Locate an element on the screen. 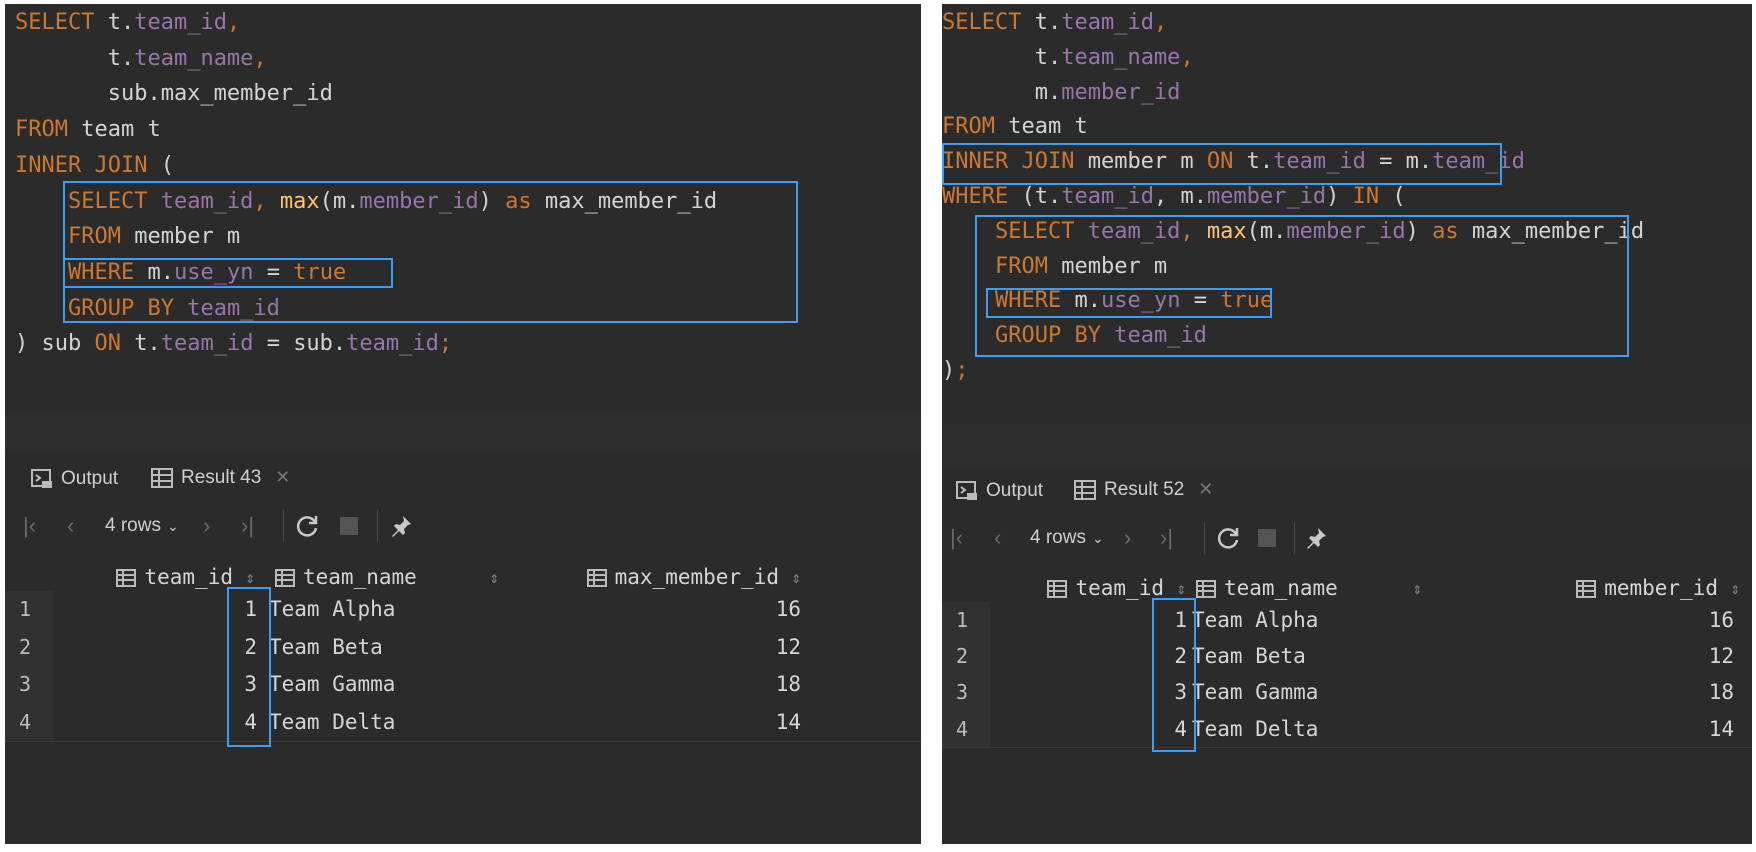  code-line: INNER JOIN ( is located at coordinates (94, 166).